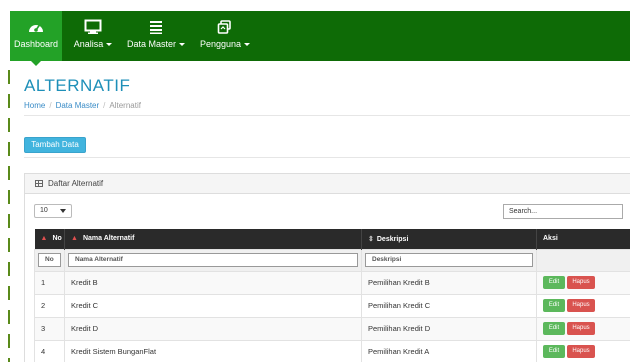 The height and width of the screenshot is (362, 630). I want to click on cell-nama: Kredit B, so click(213, 282).